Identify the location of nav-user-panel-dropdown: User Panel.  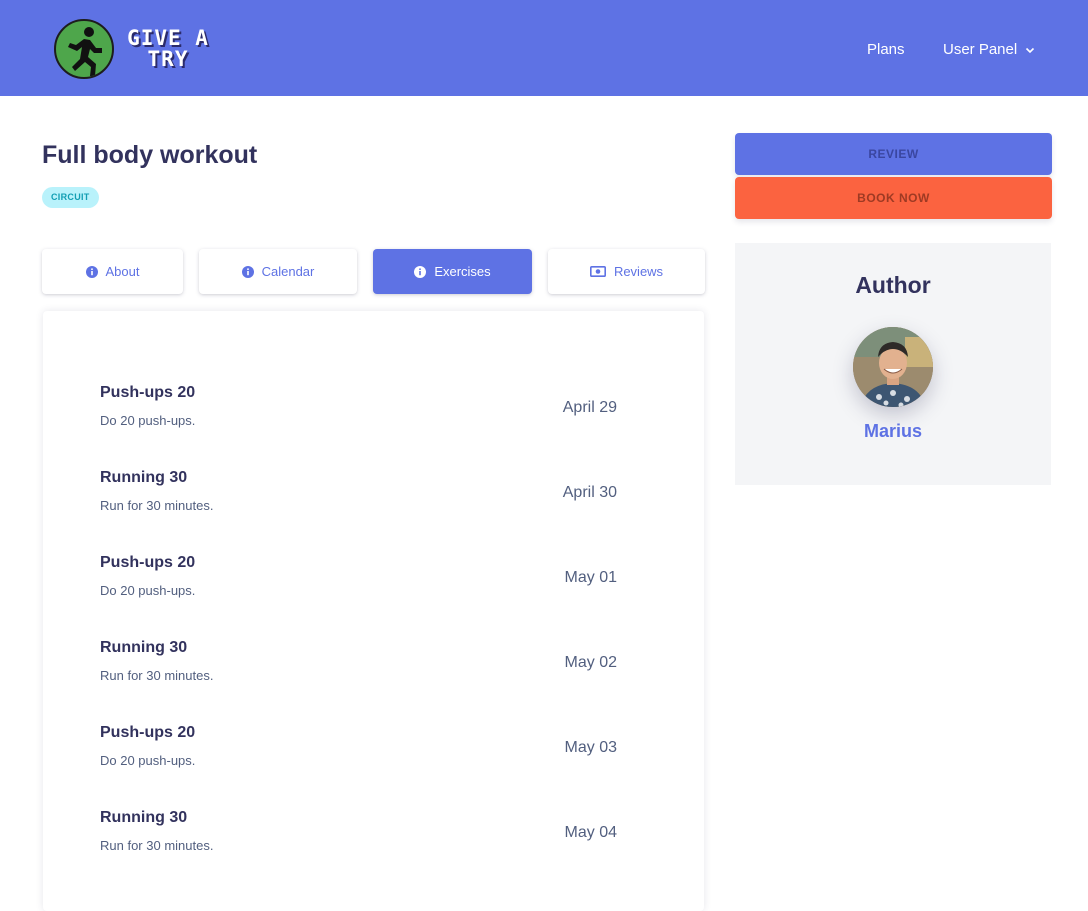
(989, 50).